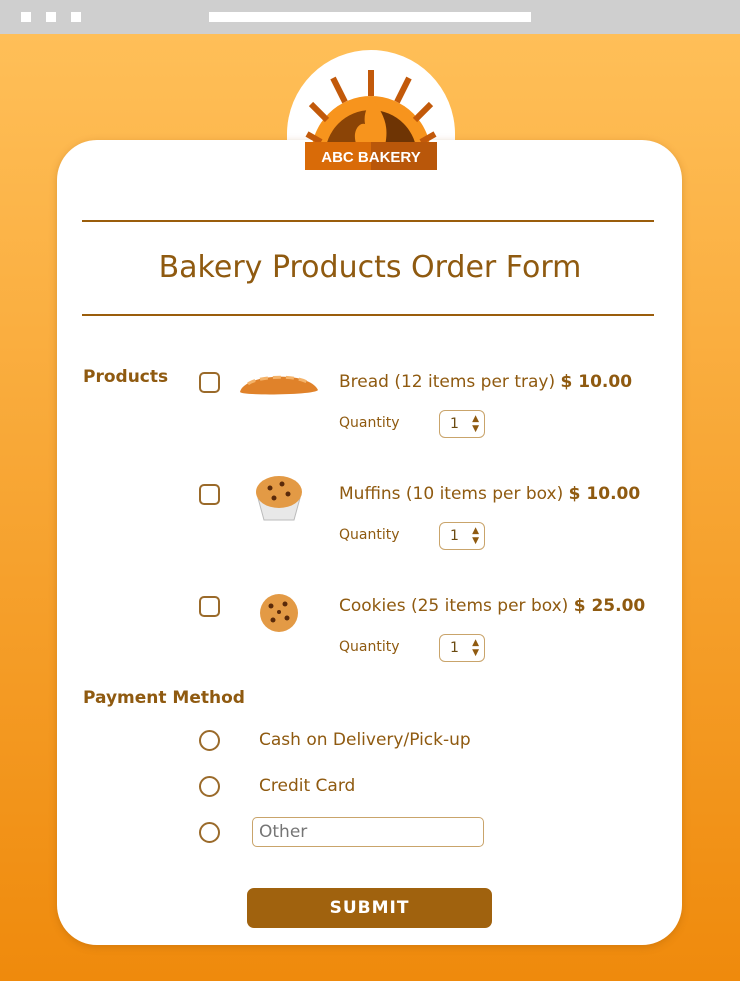 This screenshot has height=981, width=740. I want to click on muffins-quantity-stepper: 1 ▲ ▼, so click(462, 536).